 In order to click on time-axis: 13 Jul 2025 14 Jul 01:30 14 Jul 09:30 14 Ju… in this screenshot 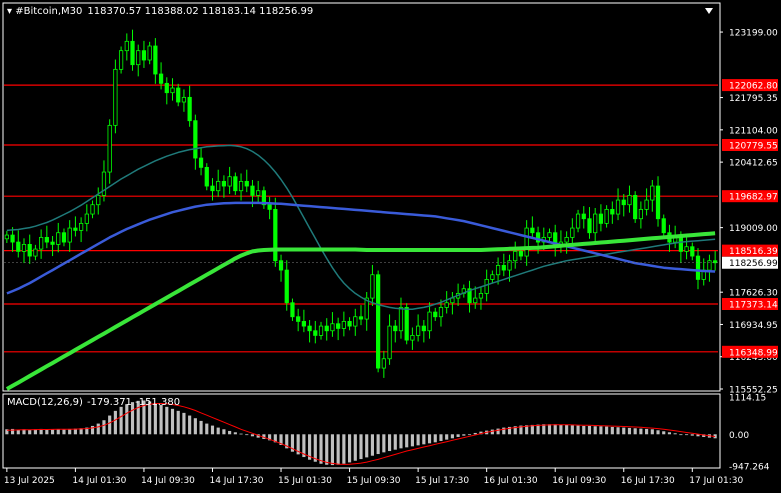, I will do `click(374, 477)`.